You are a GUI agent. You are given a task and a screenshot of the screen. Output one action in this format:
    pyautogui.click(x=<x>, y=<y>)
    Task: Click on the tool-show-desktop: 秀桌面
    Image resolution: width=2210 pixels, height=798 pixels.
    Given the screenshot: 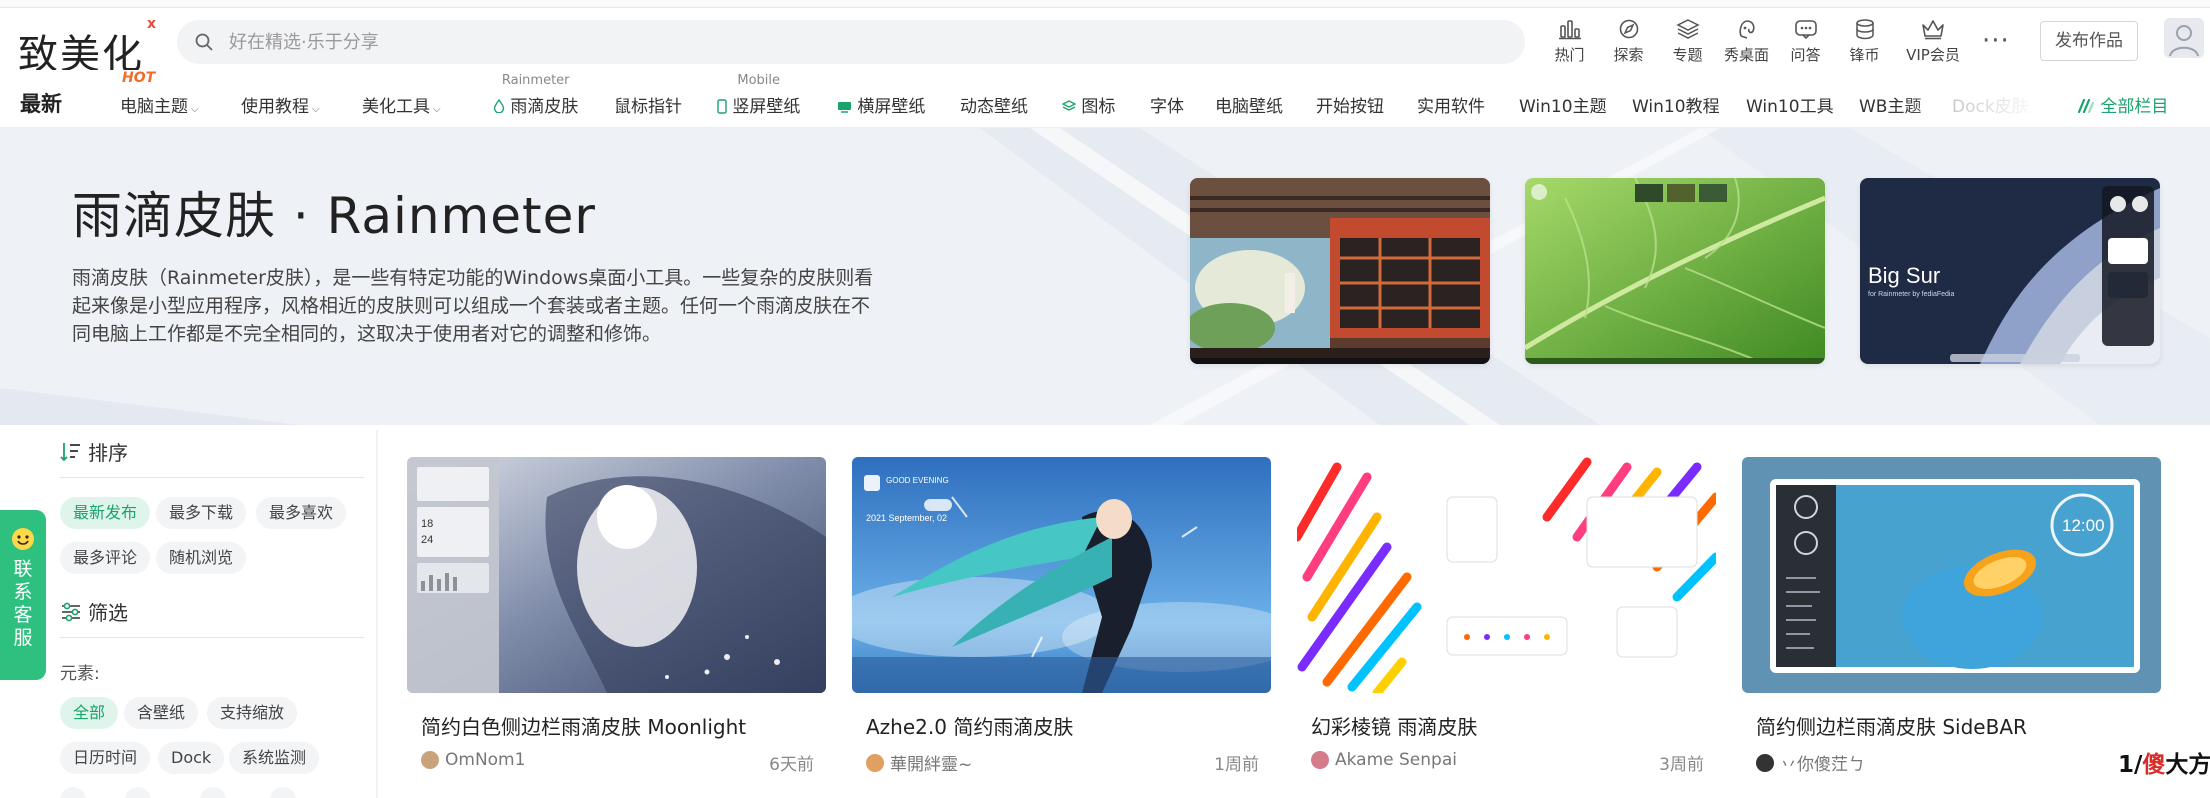 What is the action you would take?
    pyautogui.click(x=1746, y=42)
    